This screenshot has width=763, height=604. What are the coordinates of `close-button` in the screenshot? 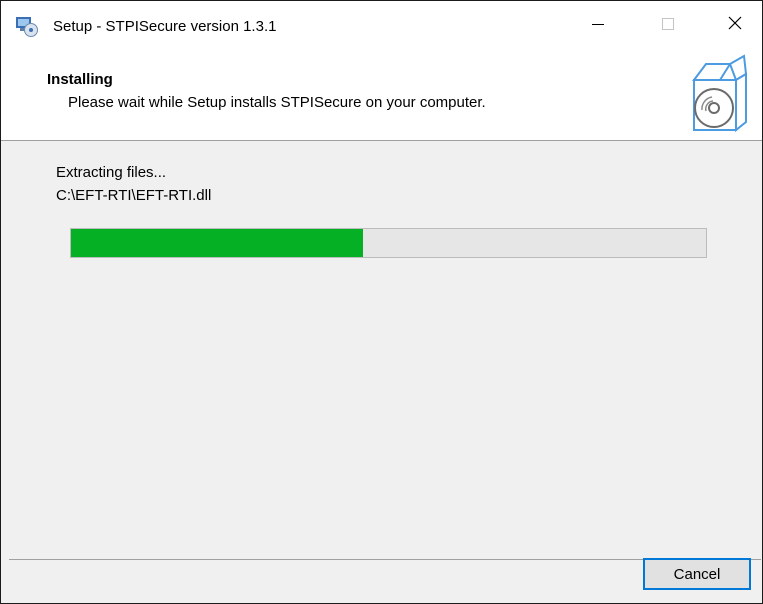 It's located at (734, 25).